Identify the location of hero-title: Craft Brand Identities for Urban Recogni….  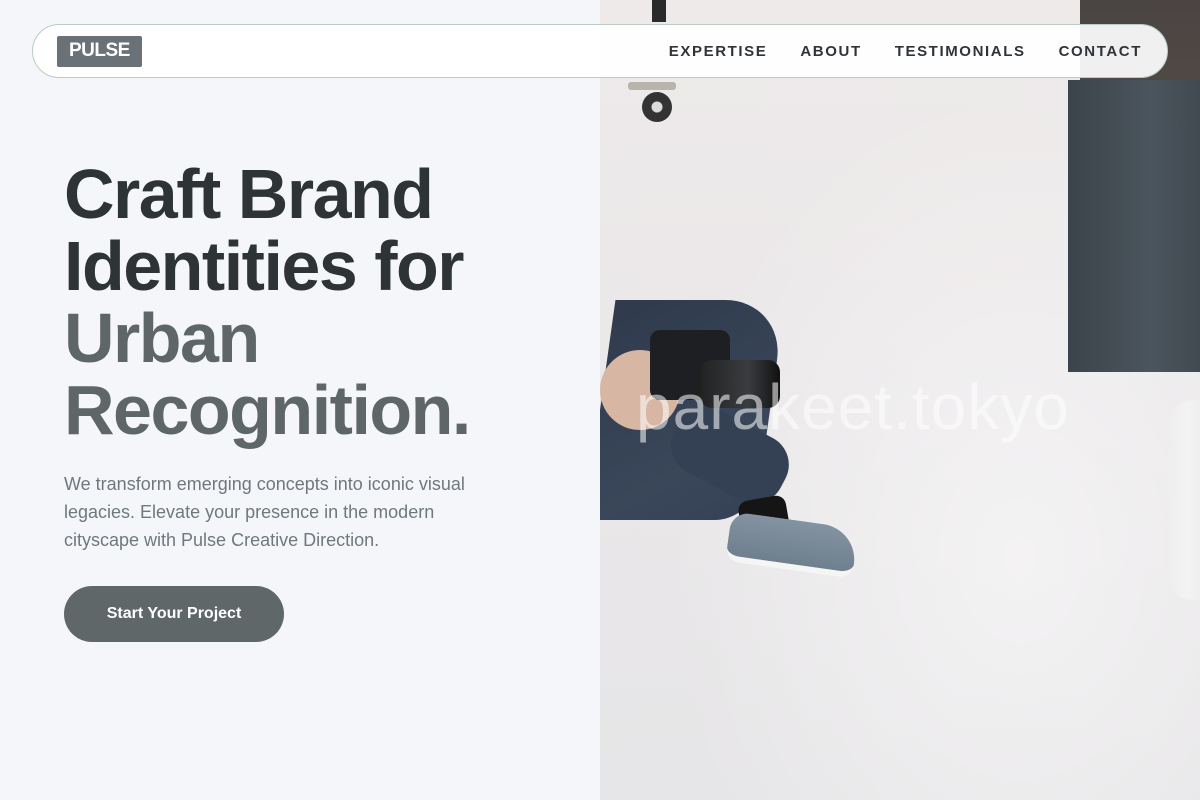
(267, 302).